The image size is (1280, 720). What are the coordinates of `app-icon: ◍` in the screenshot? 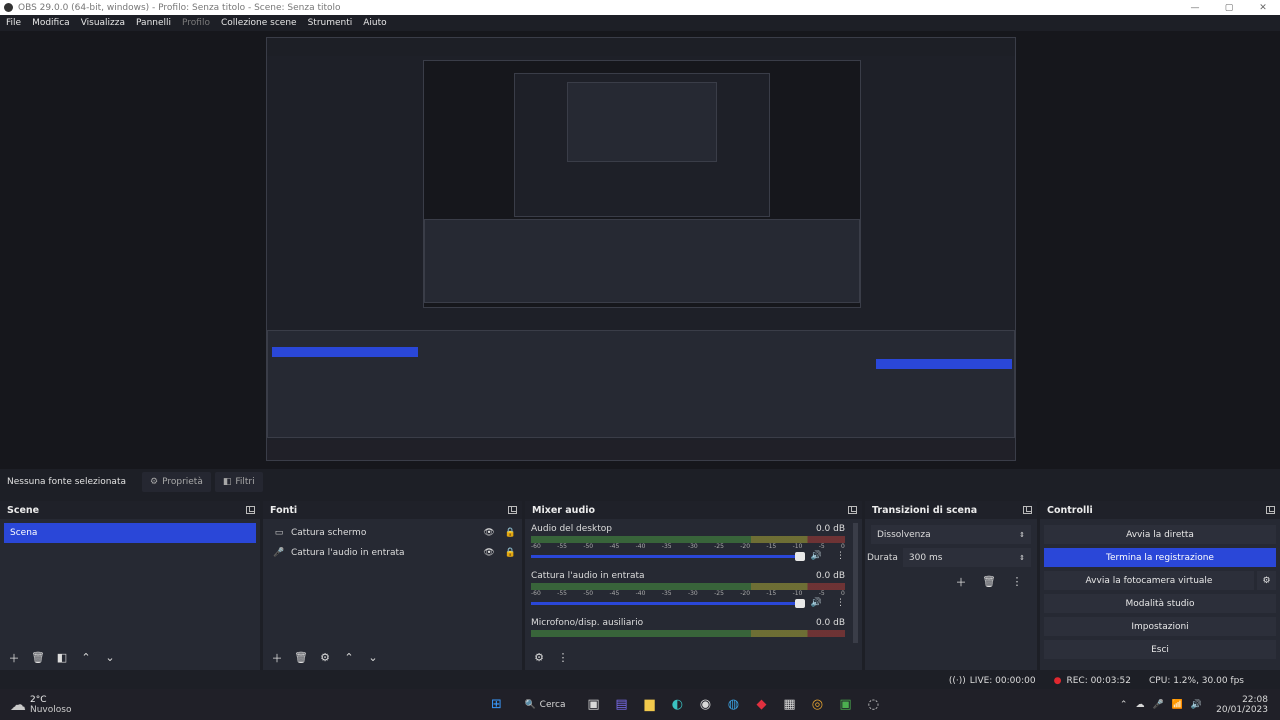 It's located at (733, 705).